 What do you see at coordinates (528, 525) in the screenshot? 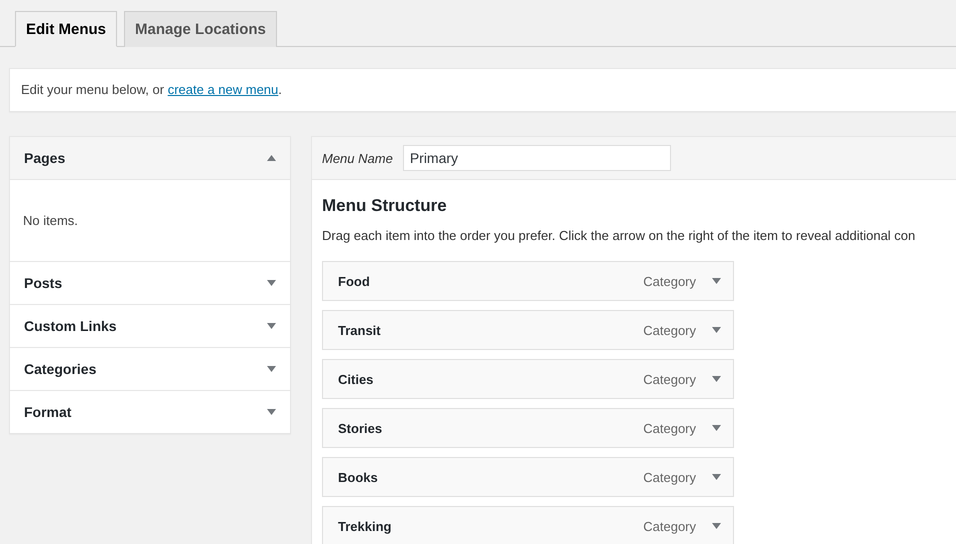
I see `menu-item: Trekking Category` at bounding box center [528, 525].